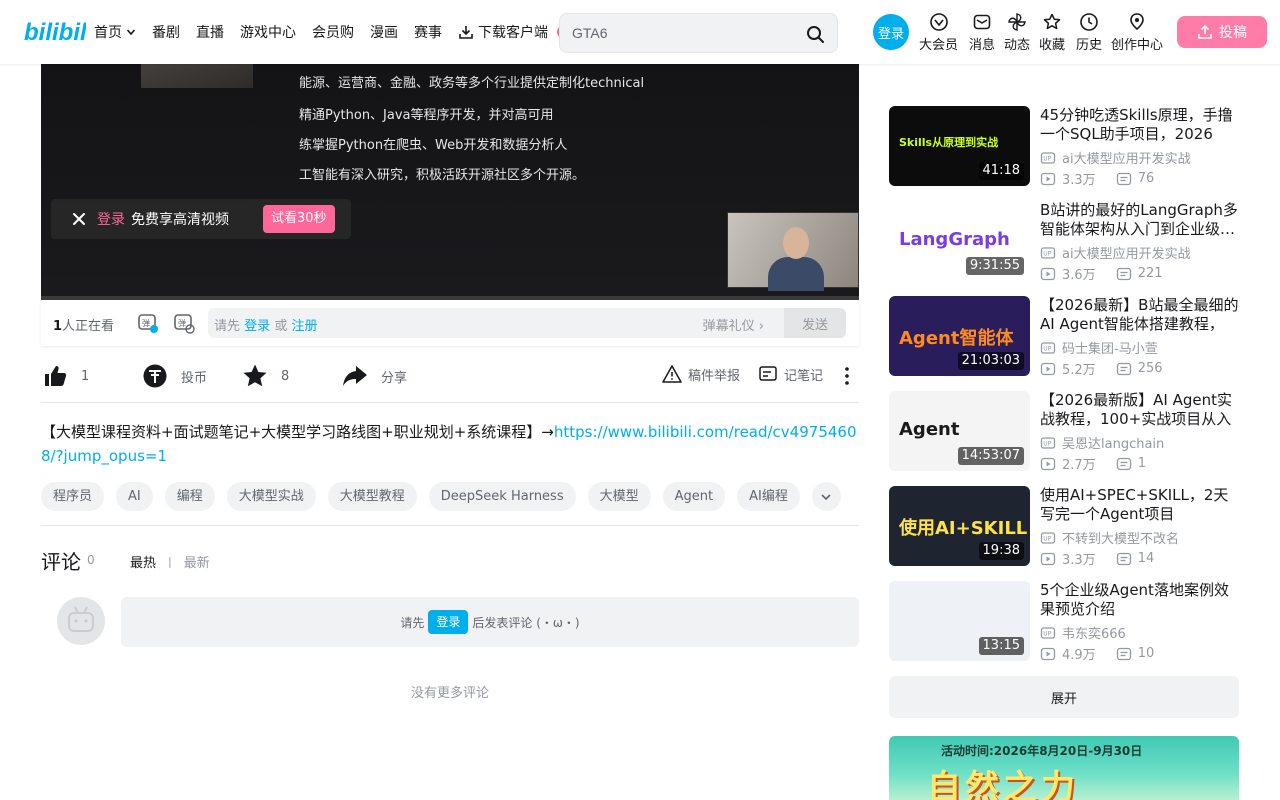  What do you see at coordinates (271, 32) in the screenshot?
I see `nav-item: 游戏中心` at bounding box center [271, 32].